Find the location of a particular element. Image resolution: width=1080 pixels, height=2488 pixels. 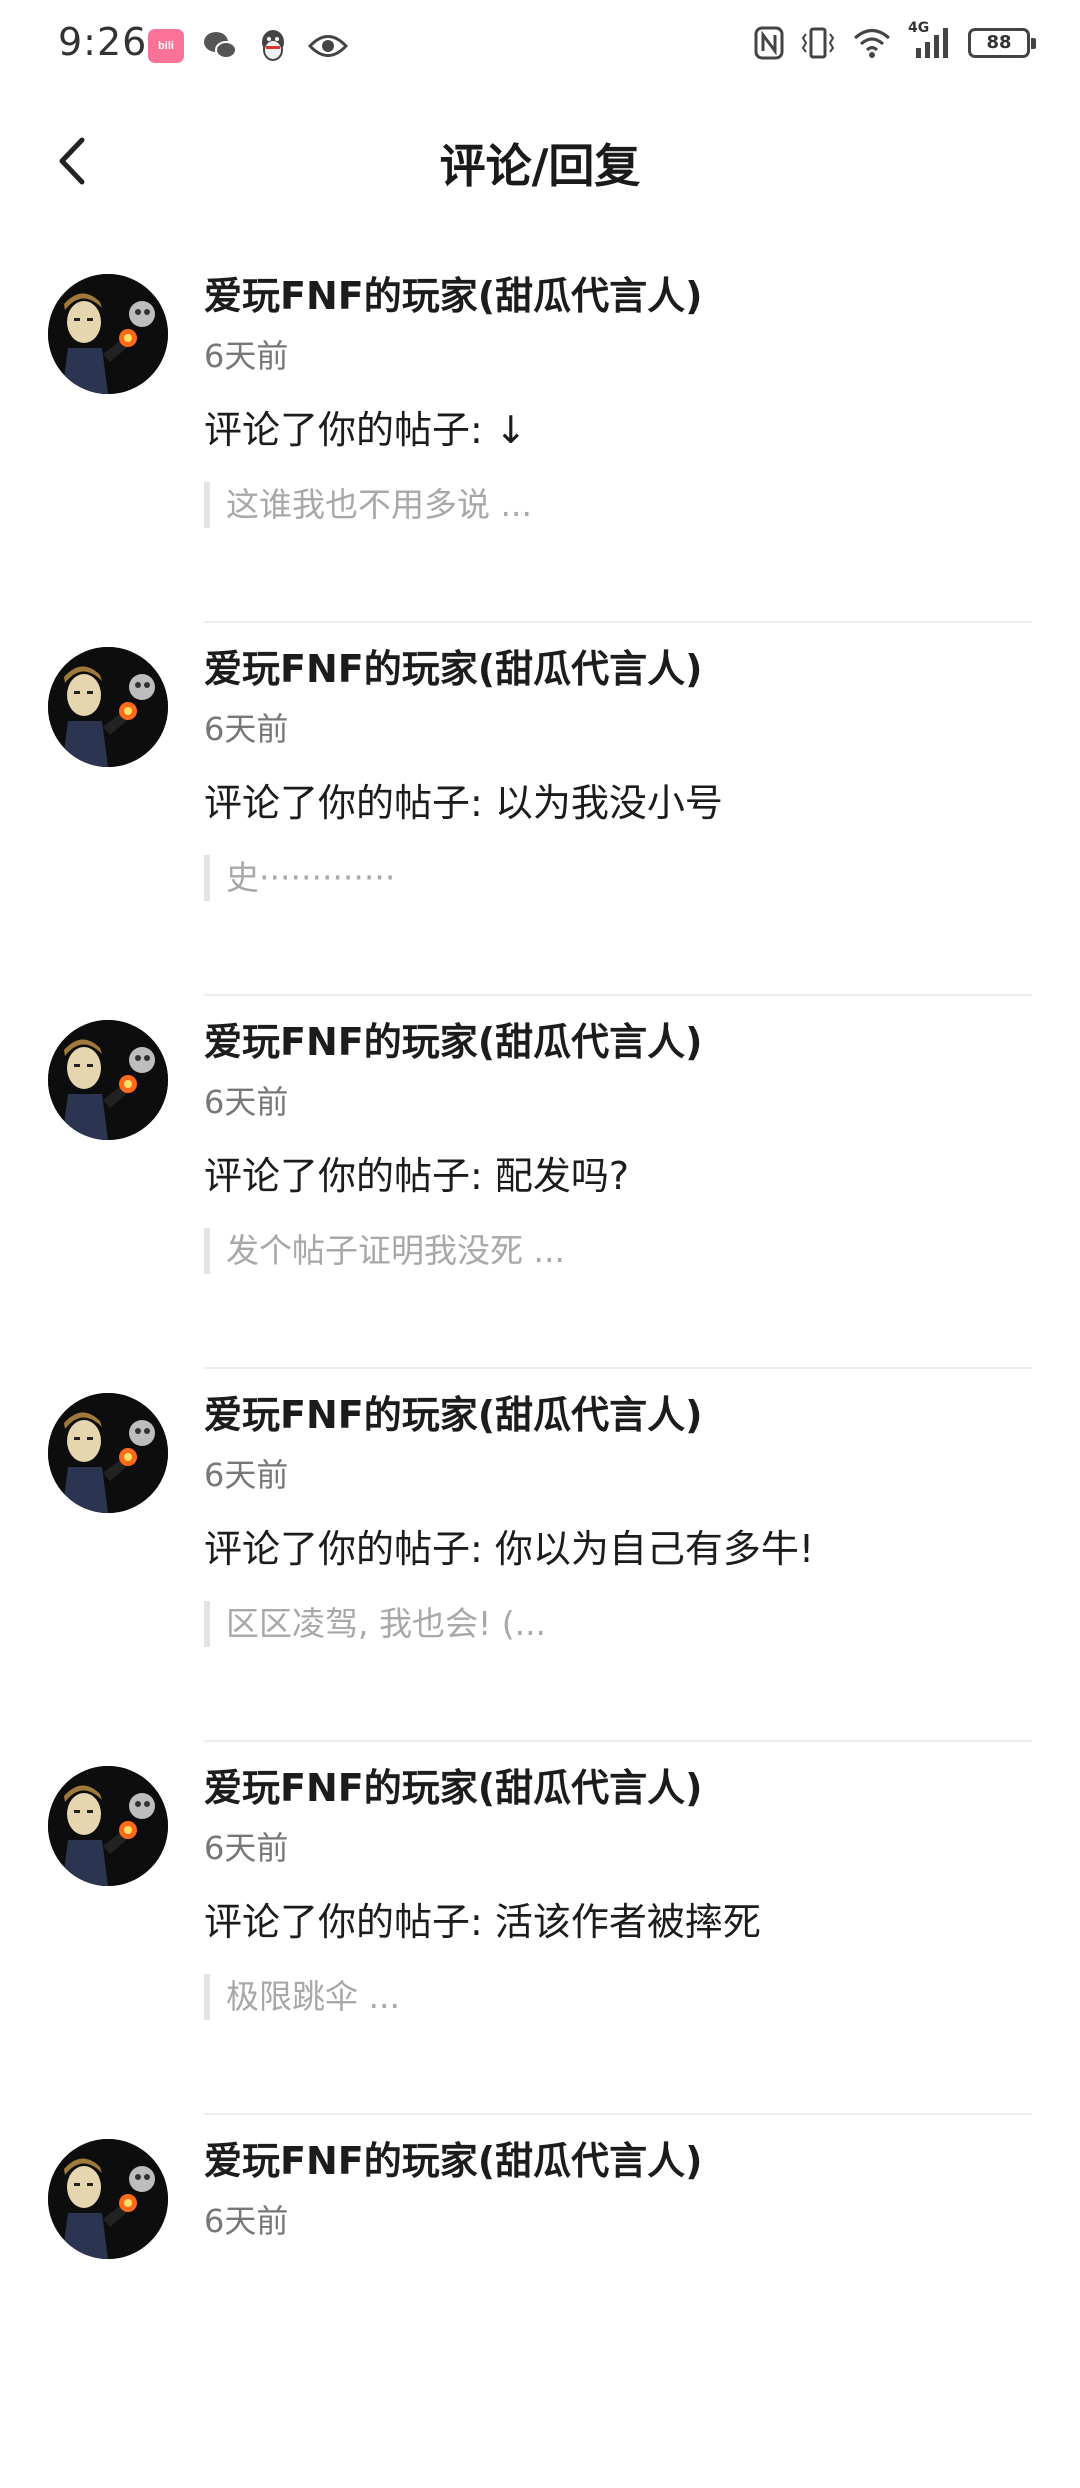

comment-text: 评论了你的帖子: ↓ is located at coordinates (618, 430).